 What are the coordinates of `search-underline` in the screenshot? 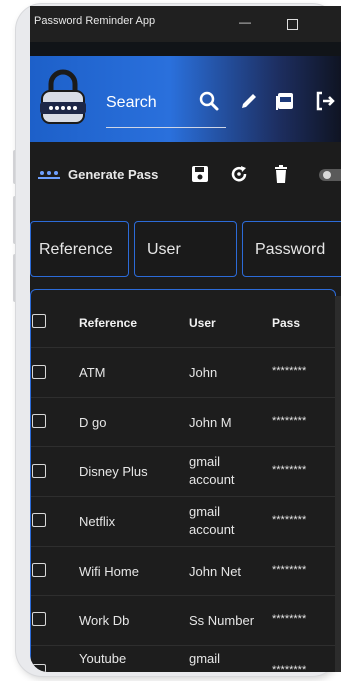 It's located at (166, 127).